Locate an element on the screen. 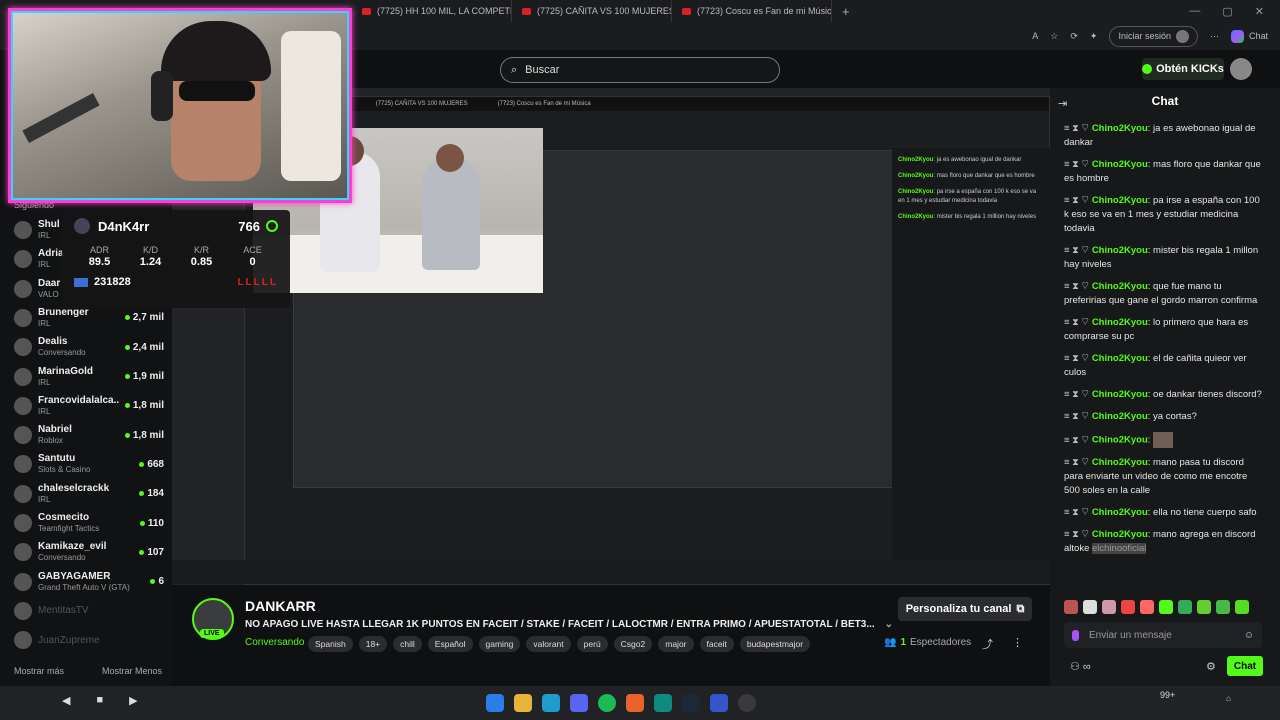 This screenshot has width=1280, height=720. edge-icon is located at coordinates (551, 703).